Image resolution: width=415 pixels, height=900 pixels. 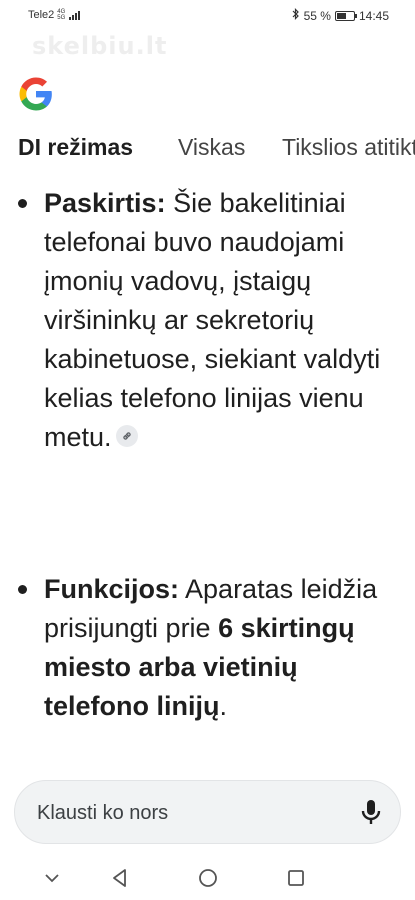 I want to click on bluetooth-icon, so click(x=296, y=15).